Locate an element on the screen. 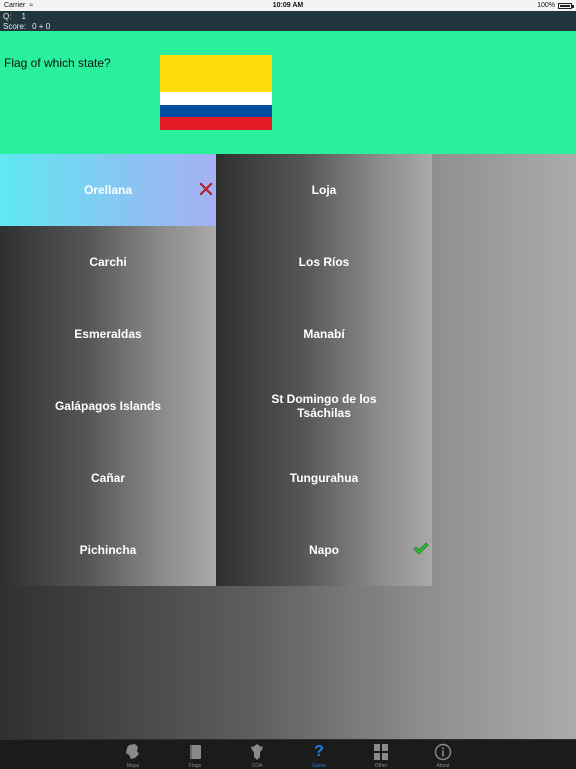 The width and height of the screenshot is (576, 769). book-icon is located at coordinates (195, 752).